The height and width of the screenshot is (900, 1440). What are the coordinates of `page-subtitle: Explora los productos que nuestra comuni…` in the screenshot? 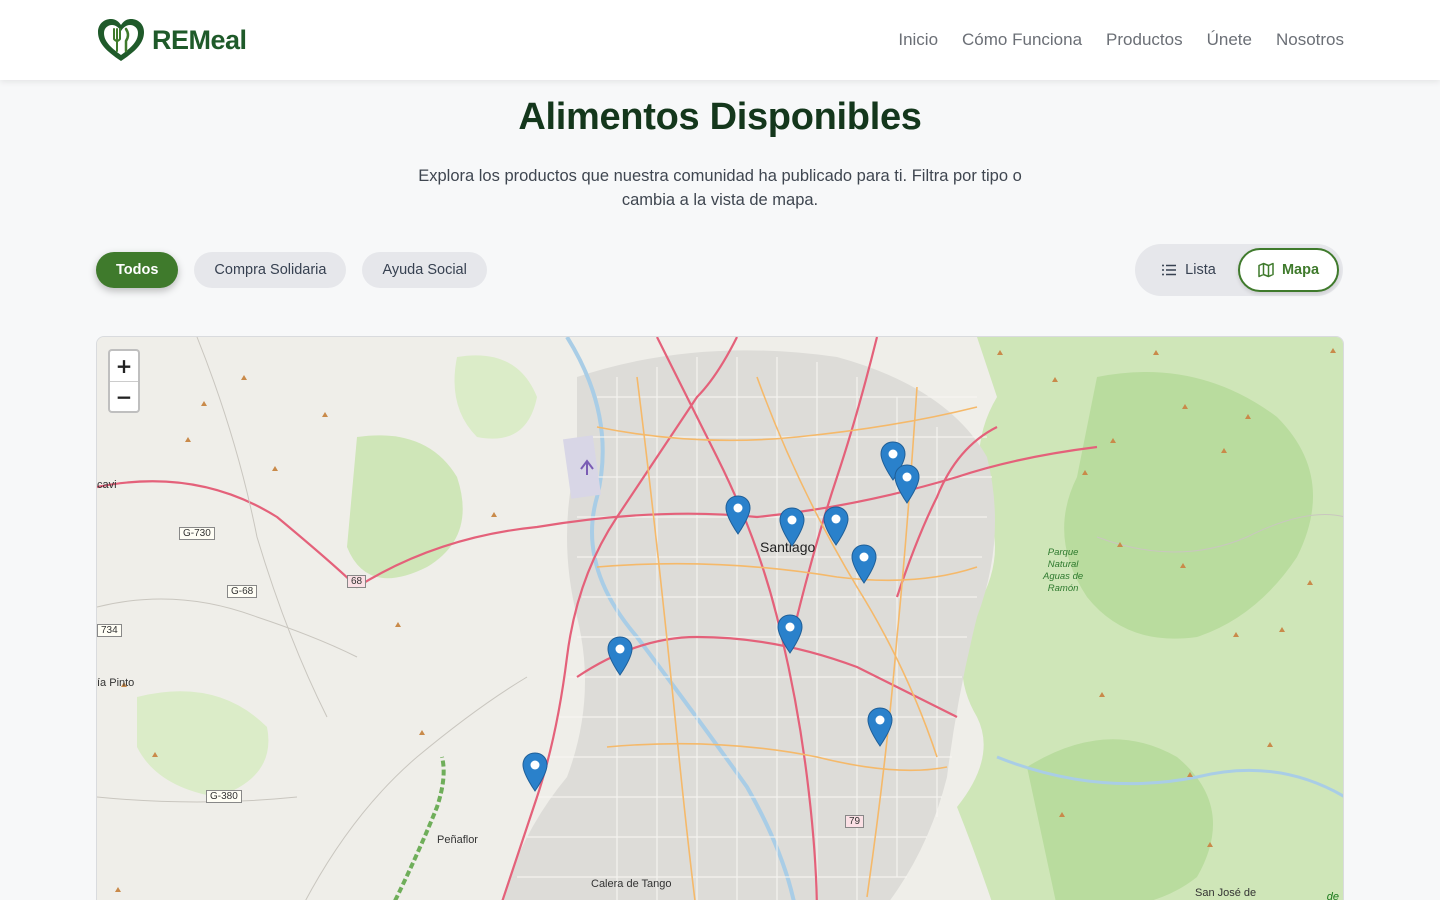 It's located at (720, 188).